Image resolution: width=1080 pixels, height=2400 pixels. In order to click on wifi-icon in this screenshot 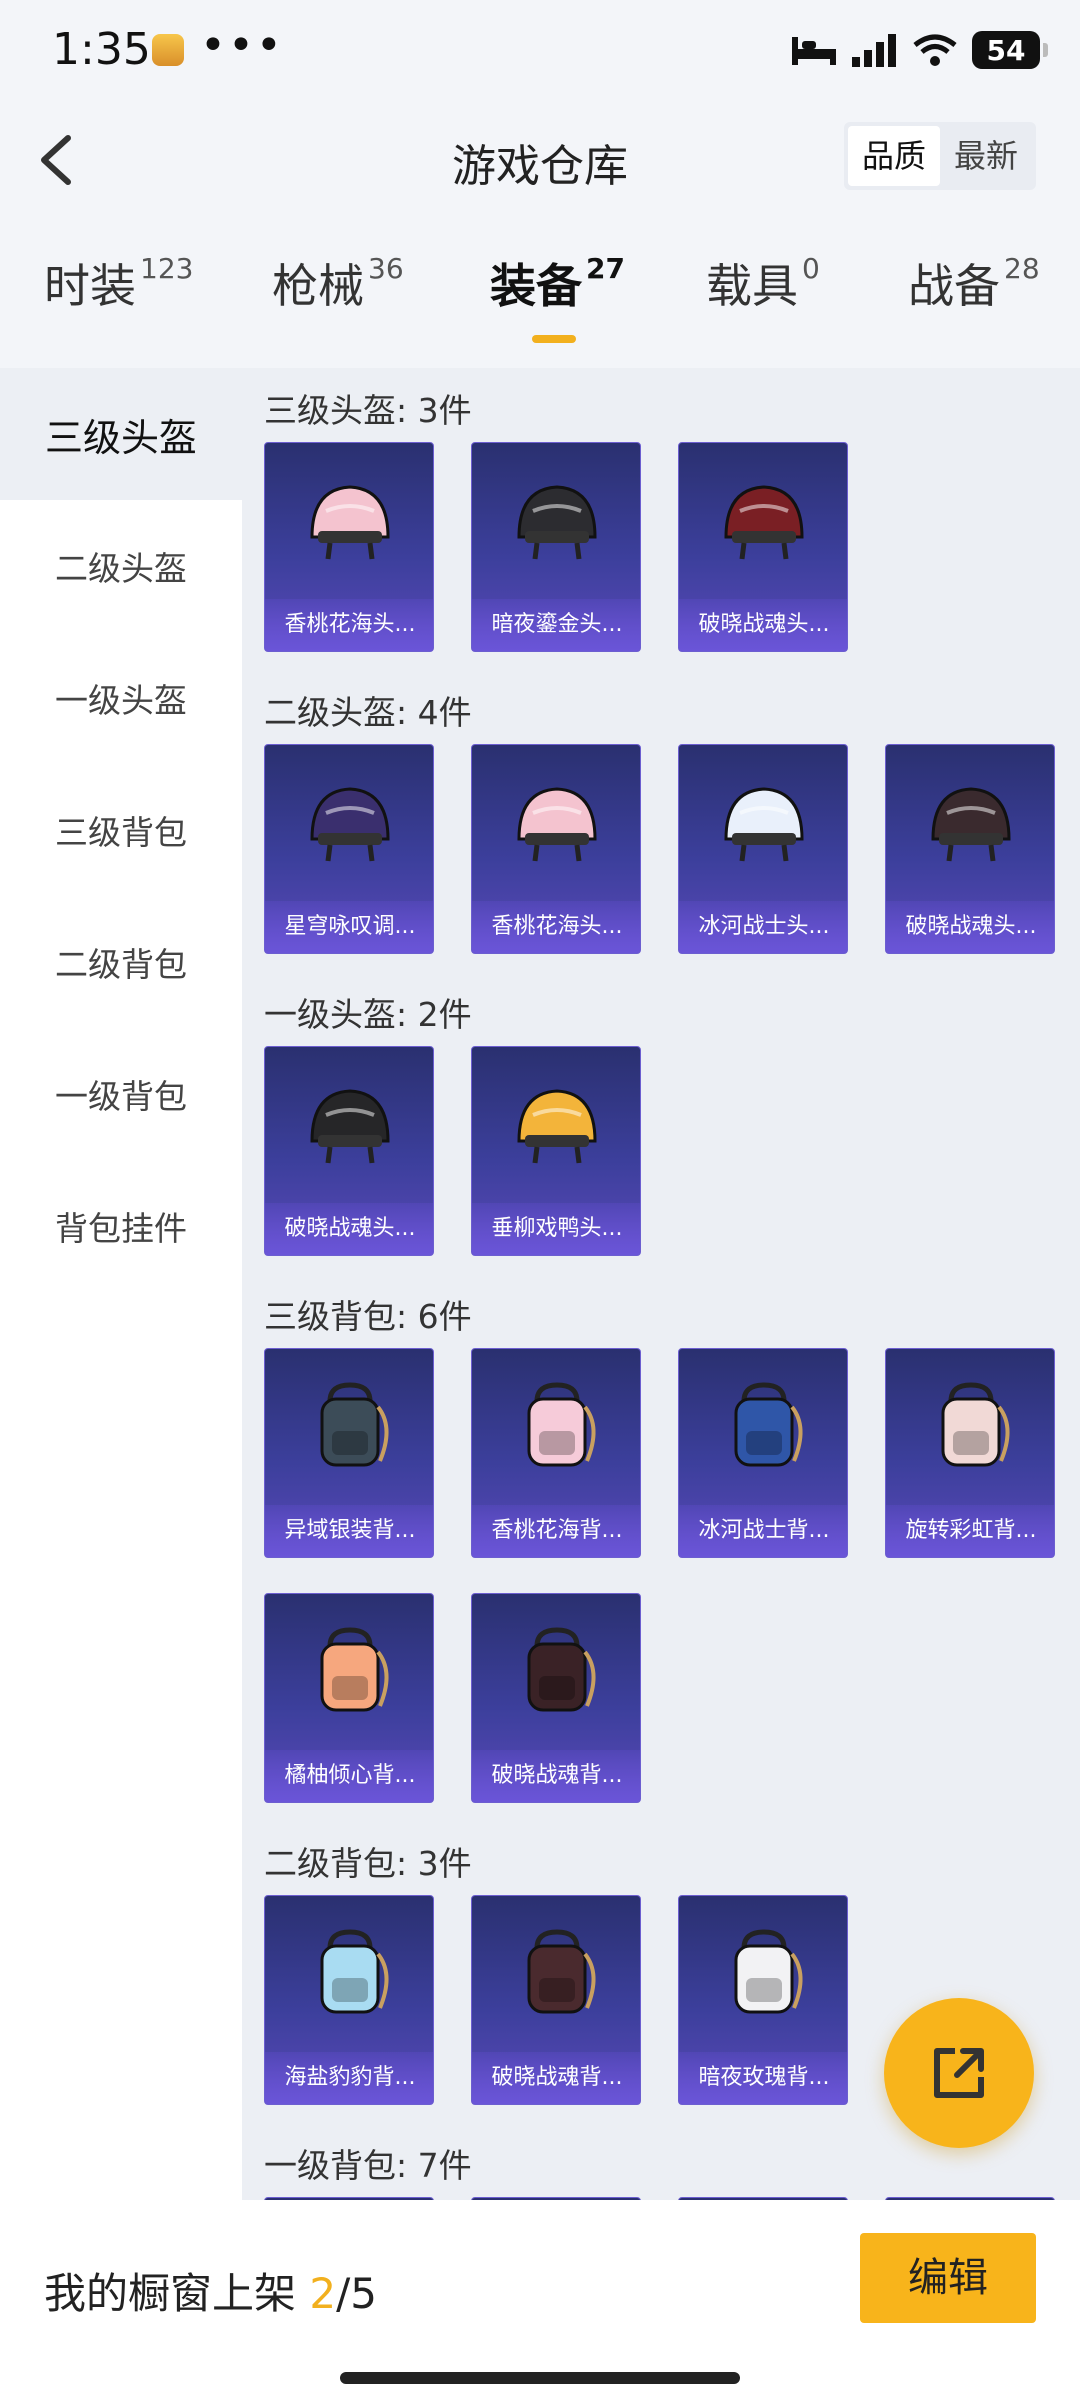, I will do `click(935, 50)`.